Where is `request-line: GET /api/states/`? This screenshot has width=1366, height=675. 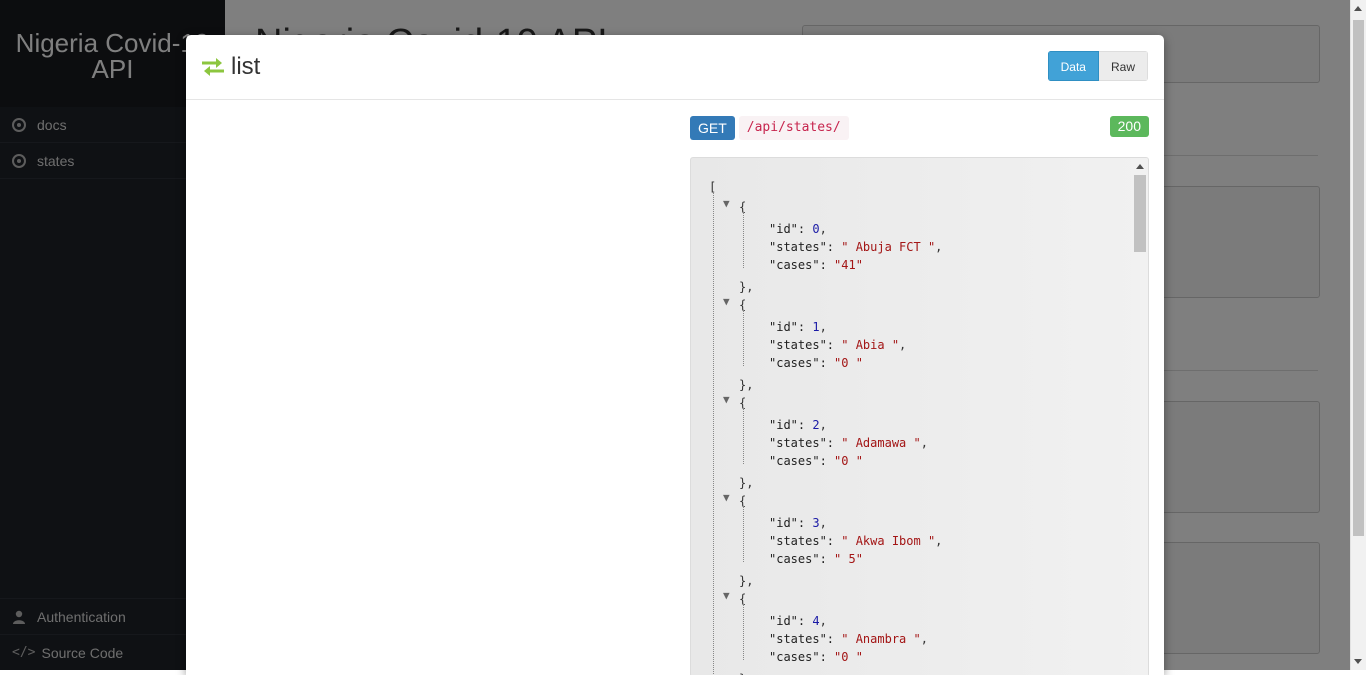
request-line: GET /api/states/ is located at coordinates (769, 128).